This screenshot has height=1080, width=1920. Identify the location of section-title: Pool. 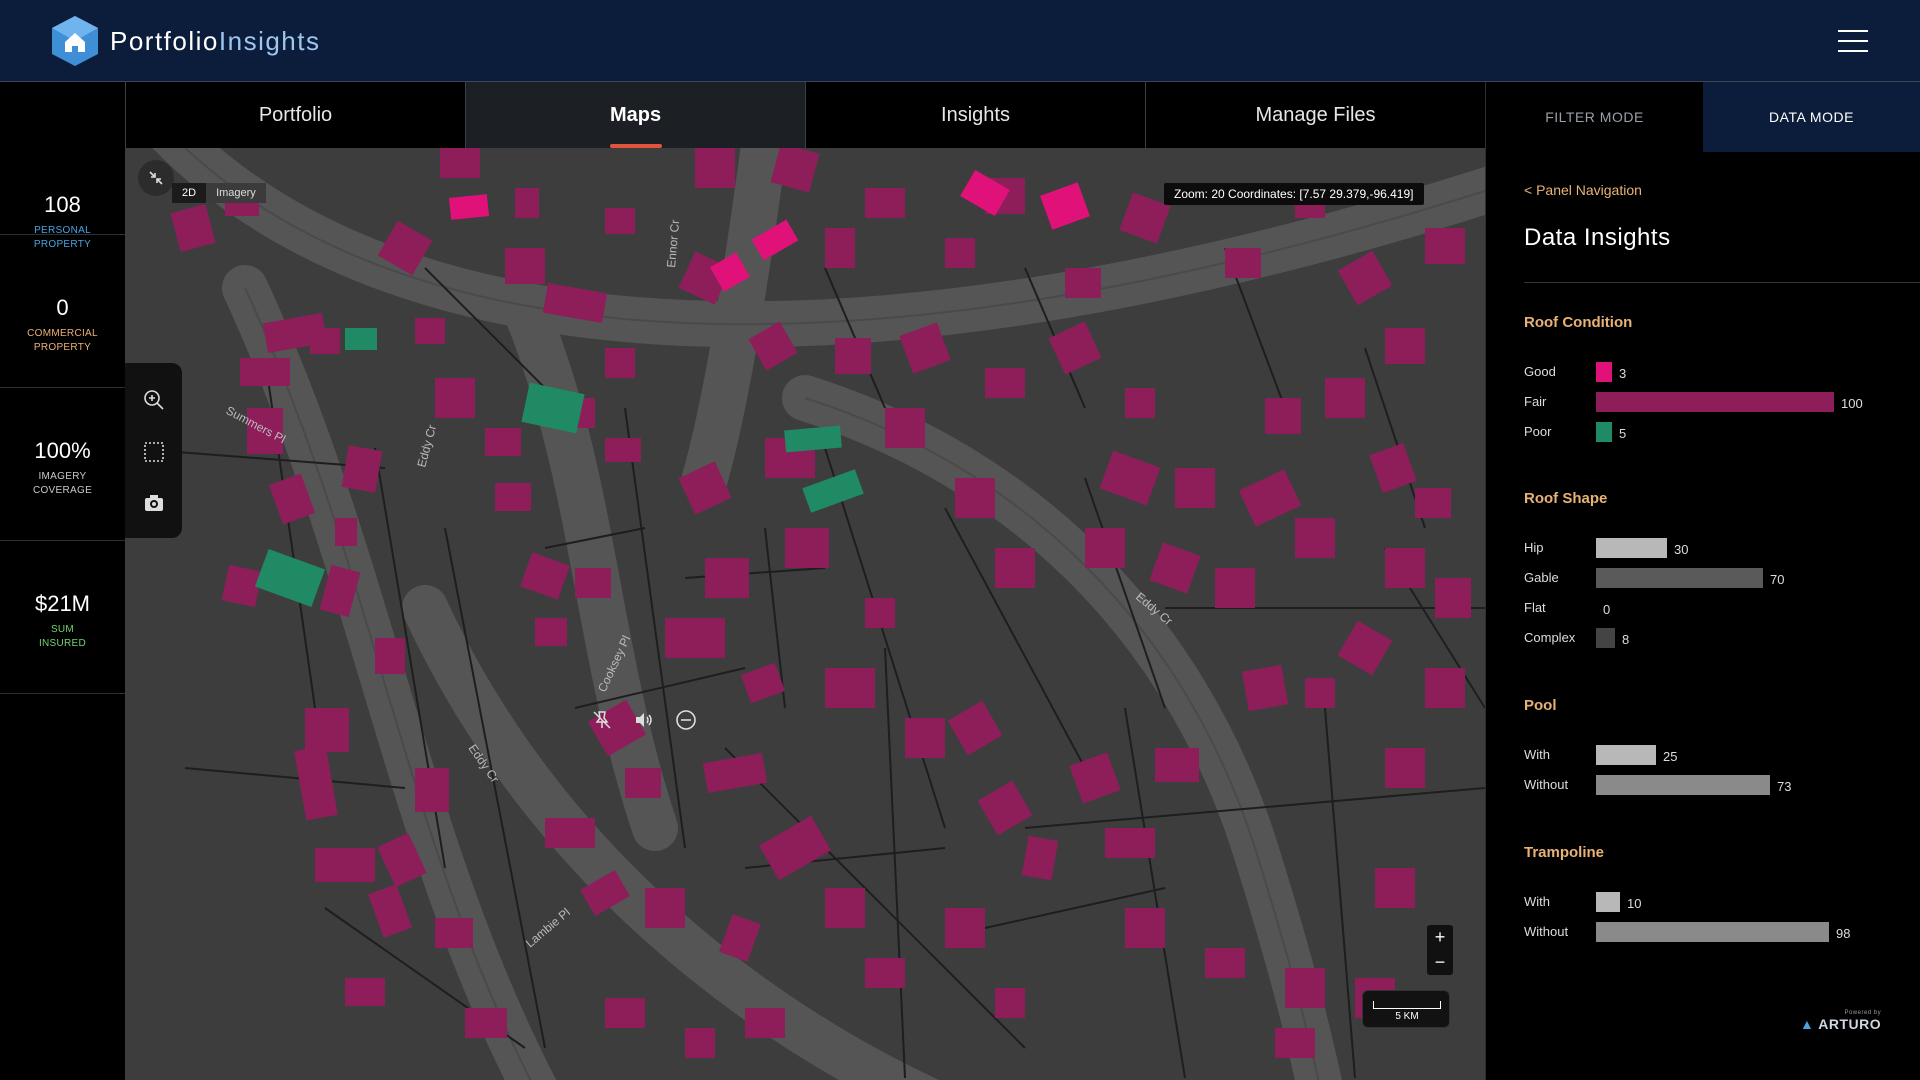
(1540, 705).